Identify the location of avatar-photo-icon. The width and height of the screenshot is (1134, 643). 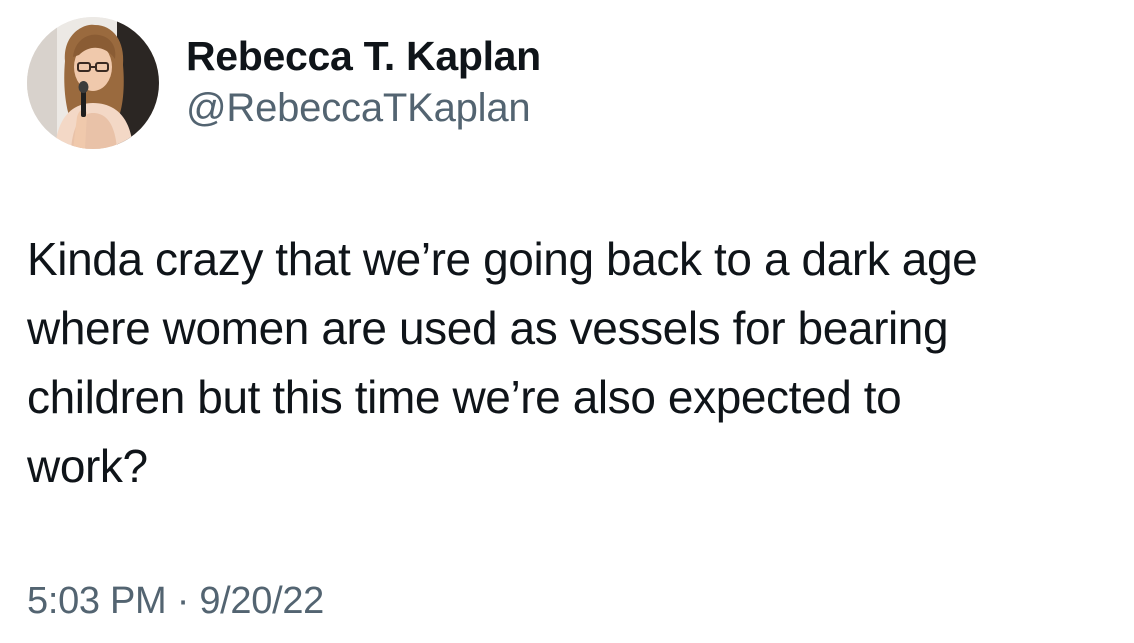
(93, 83).